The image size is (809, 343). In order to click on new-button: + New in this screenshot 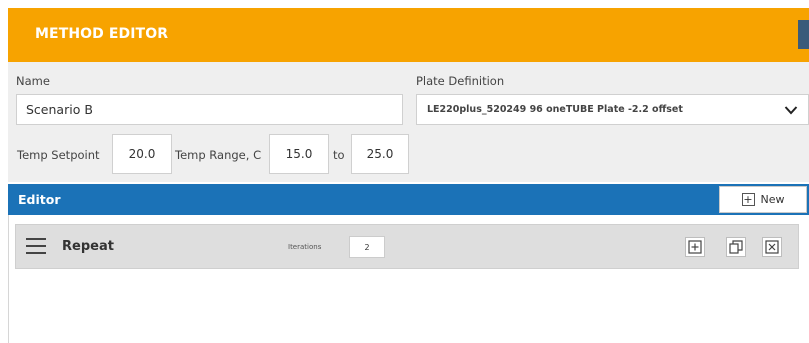, I will do `click(763, 199)`.